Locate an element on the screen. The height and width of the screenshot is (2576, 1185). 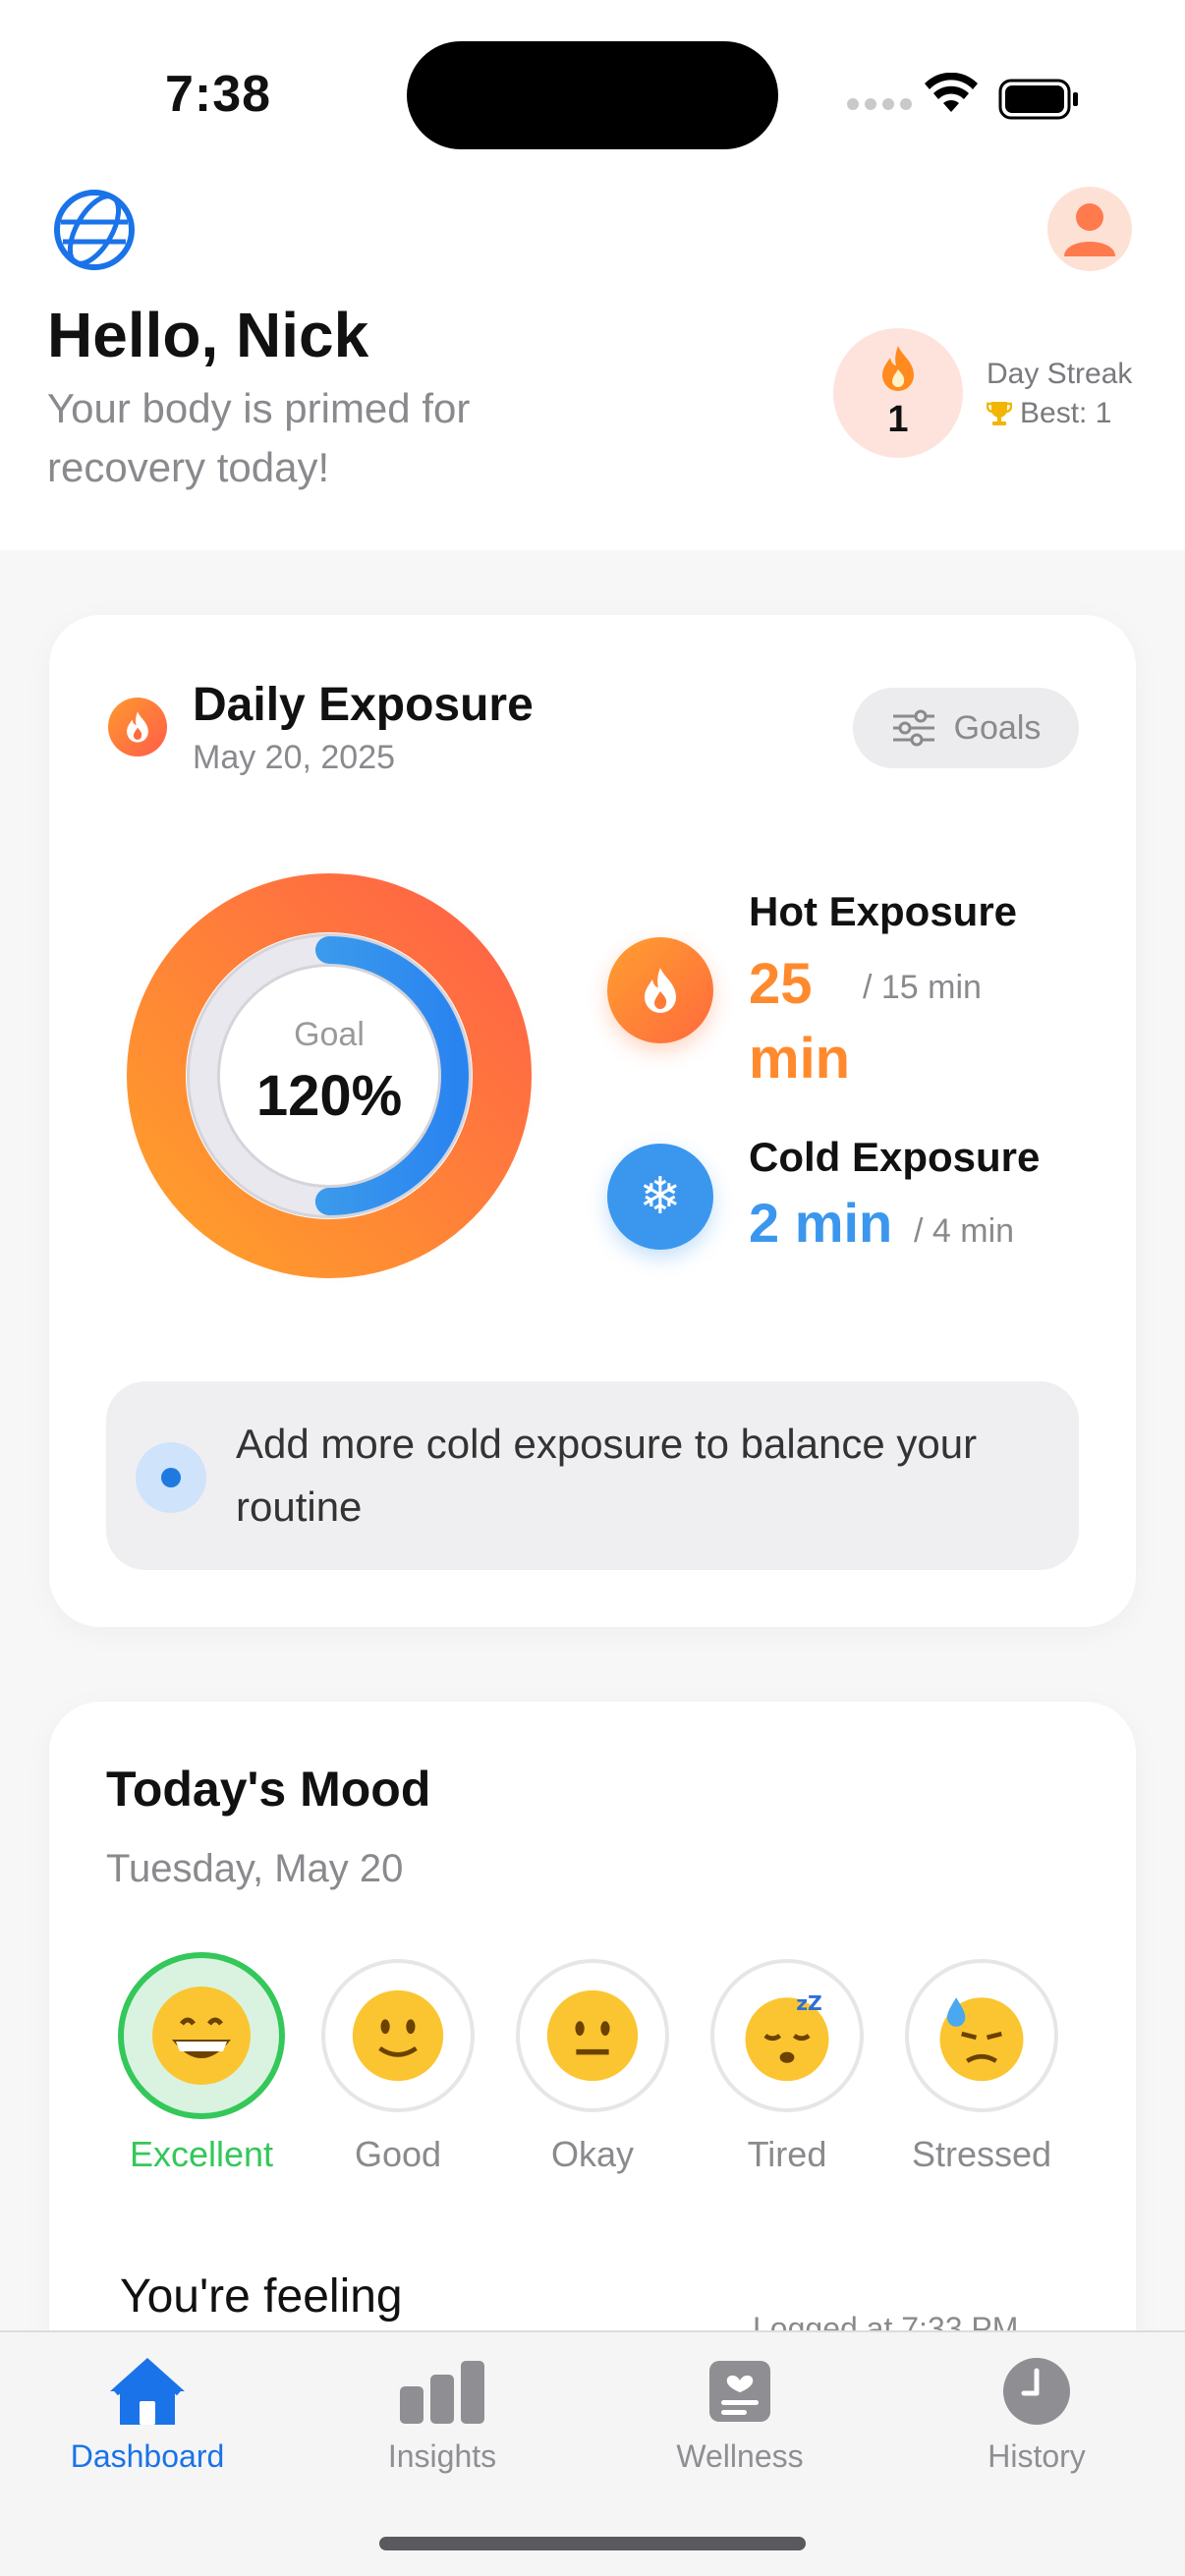
streak-count: 1 is located at coordinates (898, 419).